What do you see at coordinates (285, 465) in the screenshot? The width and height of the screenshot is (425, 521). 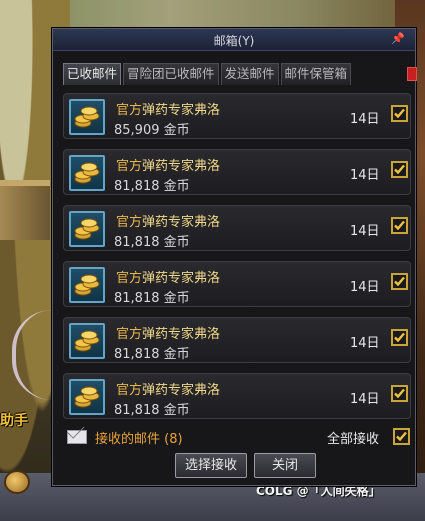 I see `close-button: 关闭` at bounding box center [285, 465].